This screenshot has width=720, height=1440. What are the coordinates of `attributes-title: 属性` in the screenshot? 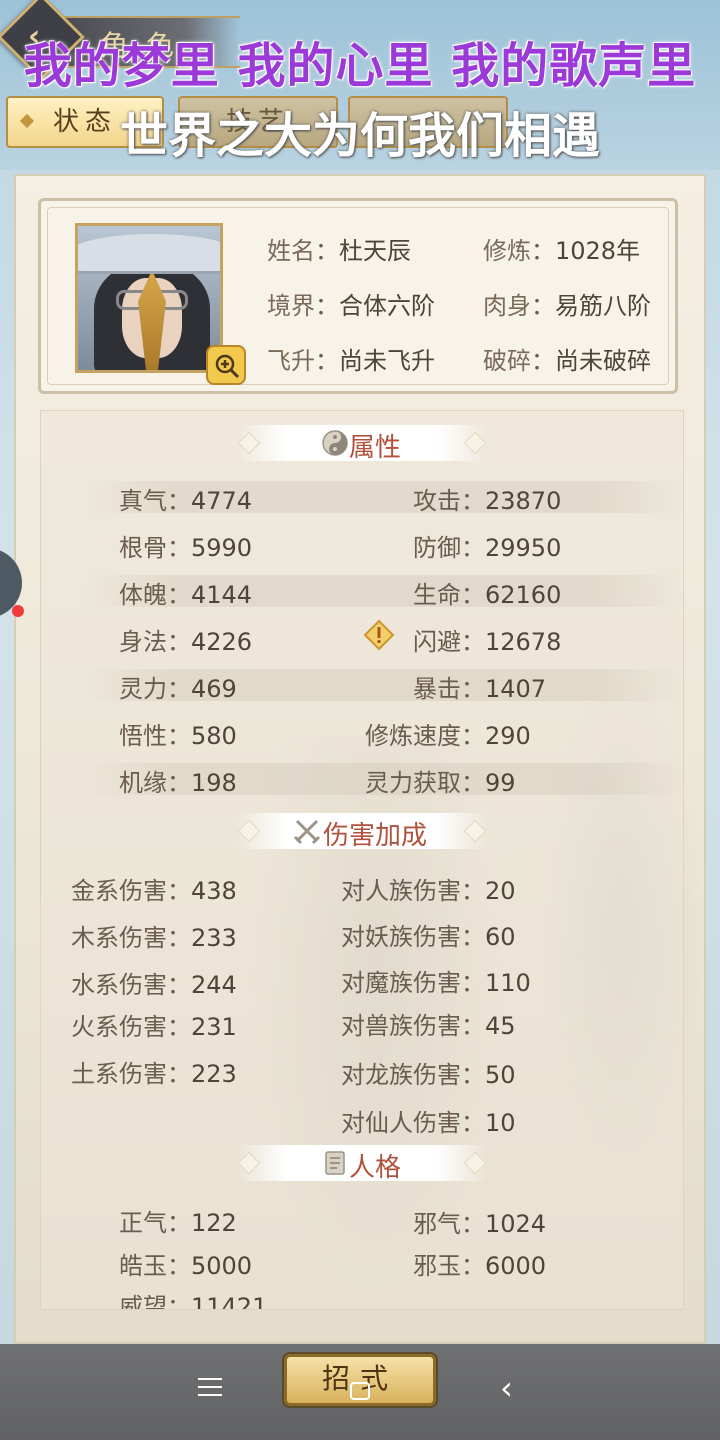 It's located at (374, 448).